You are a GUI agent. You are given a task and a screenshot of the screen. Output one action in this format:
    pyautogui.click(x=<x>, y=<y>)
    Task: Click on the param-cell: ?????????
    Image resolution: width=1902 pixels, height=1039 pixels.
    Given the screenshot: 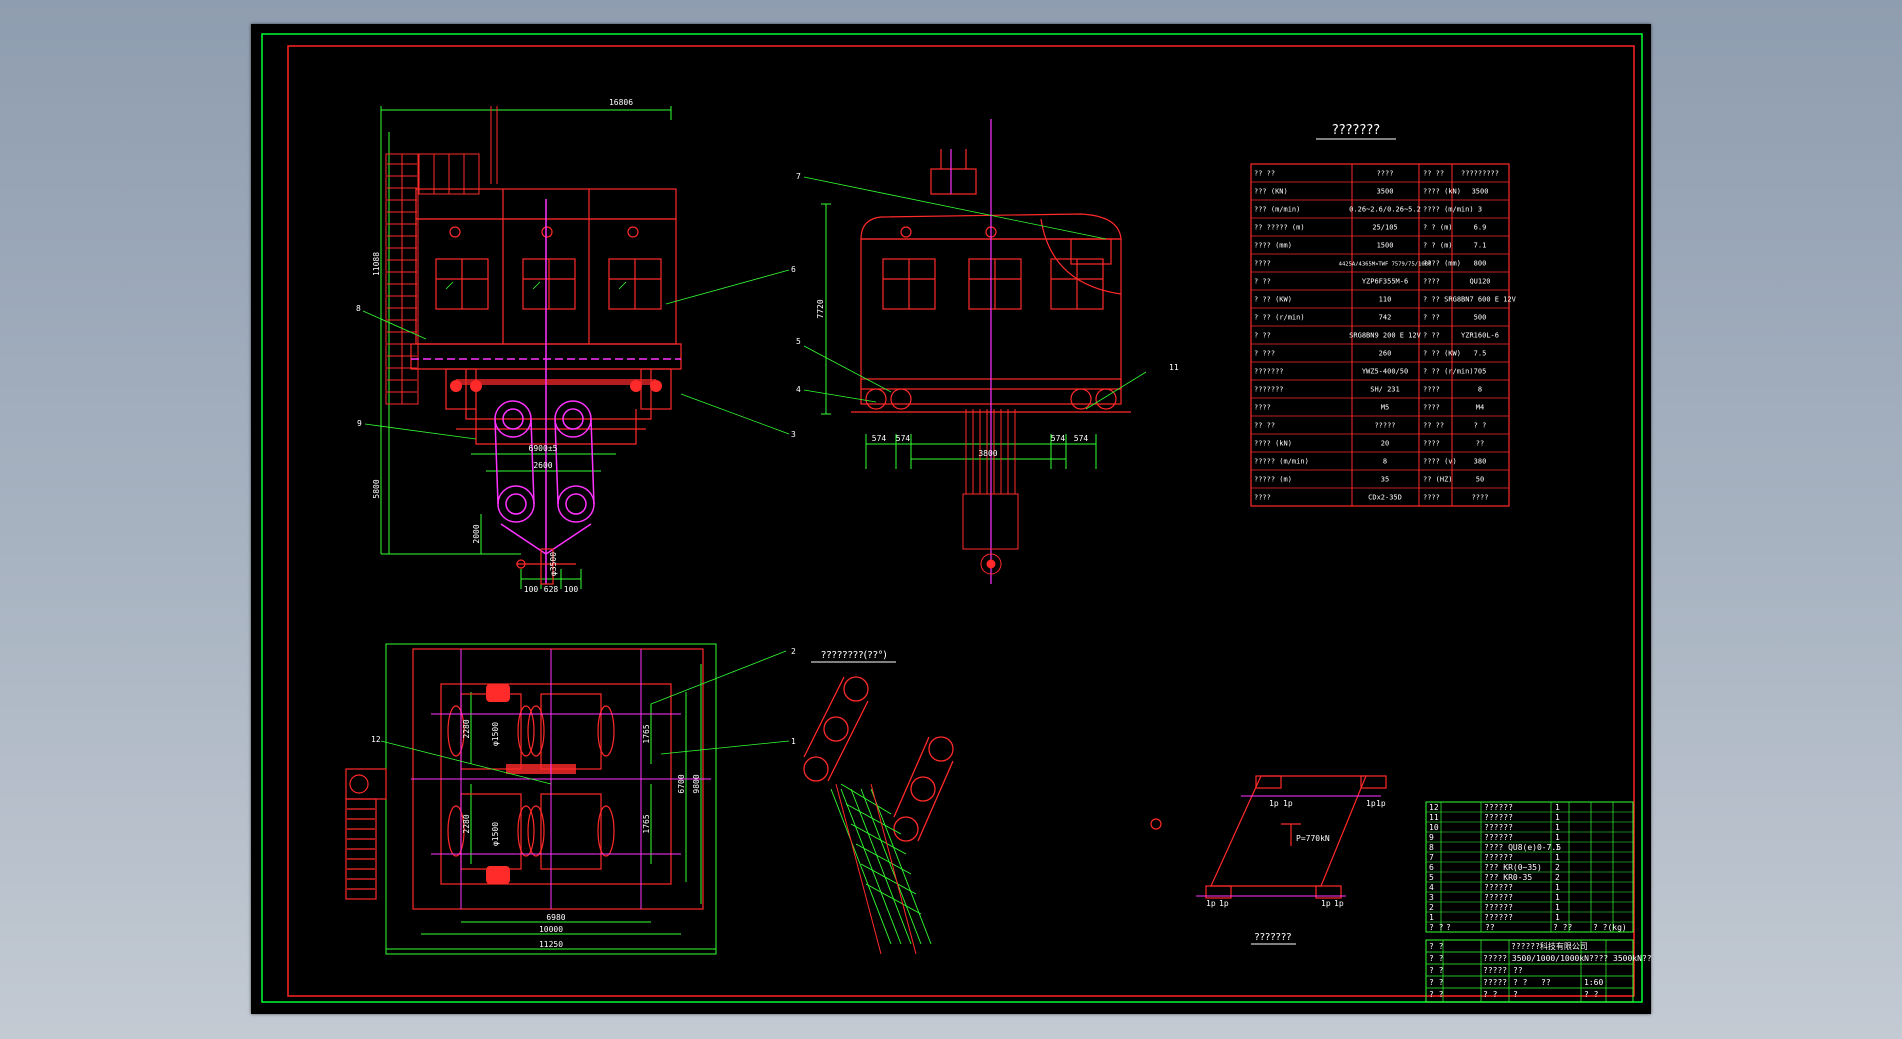 What is the action you would take?
    pyautogui.click(x=1480, y=174)
    